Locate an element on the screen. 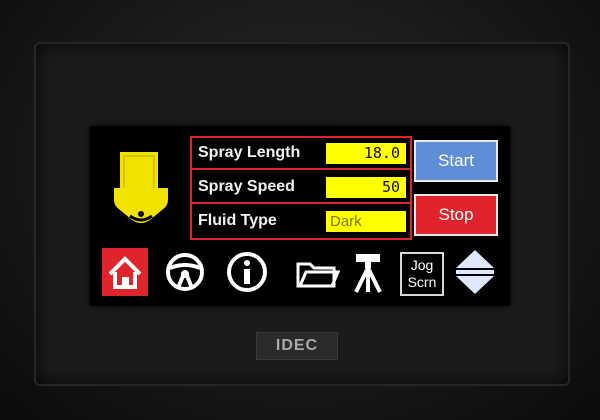 Image resolution: width=600 pixels, height=420 pixels. jog-label: Jog is located at coordinates (422, 265).